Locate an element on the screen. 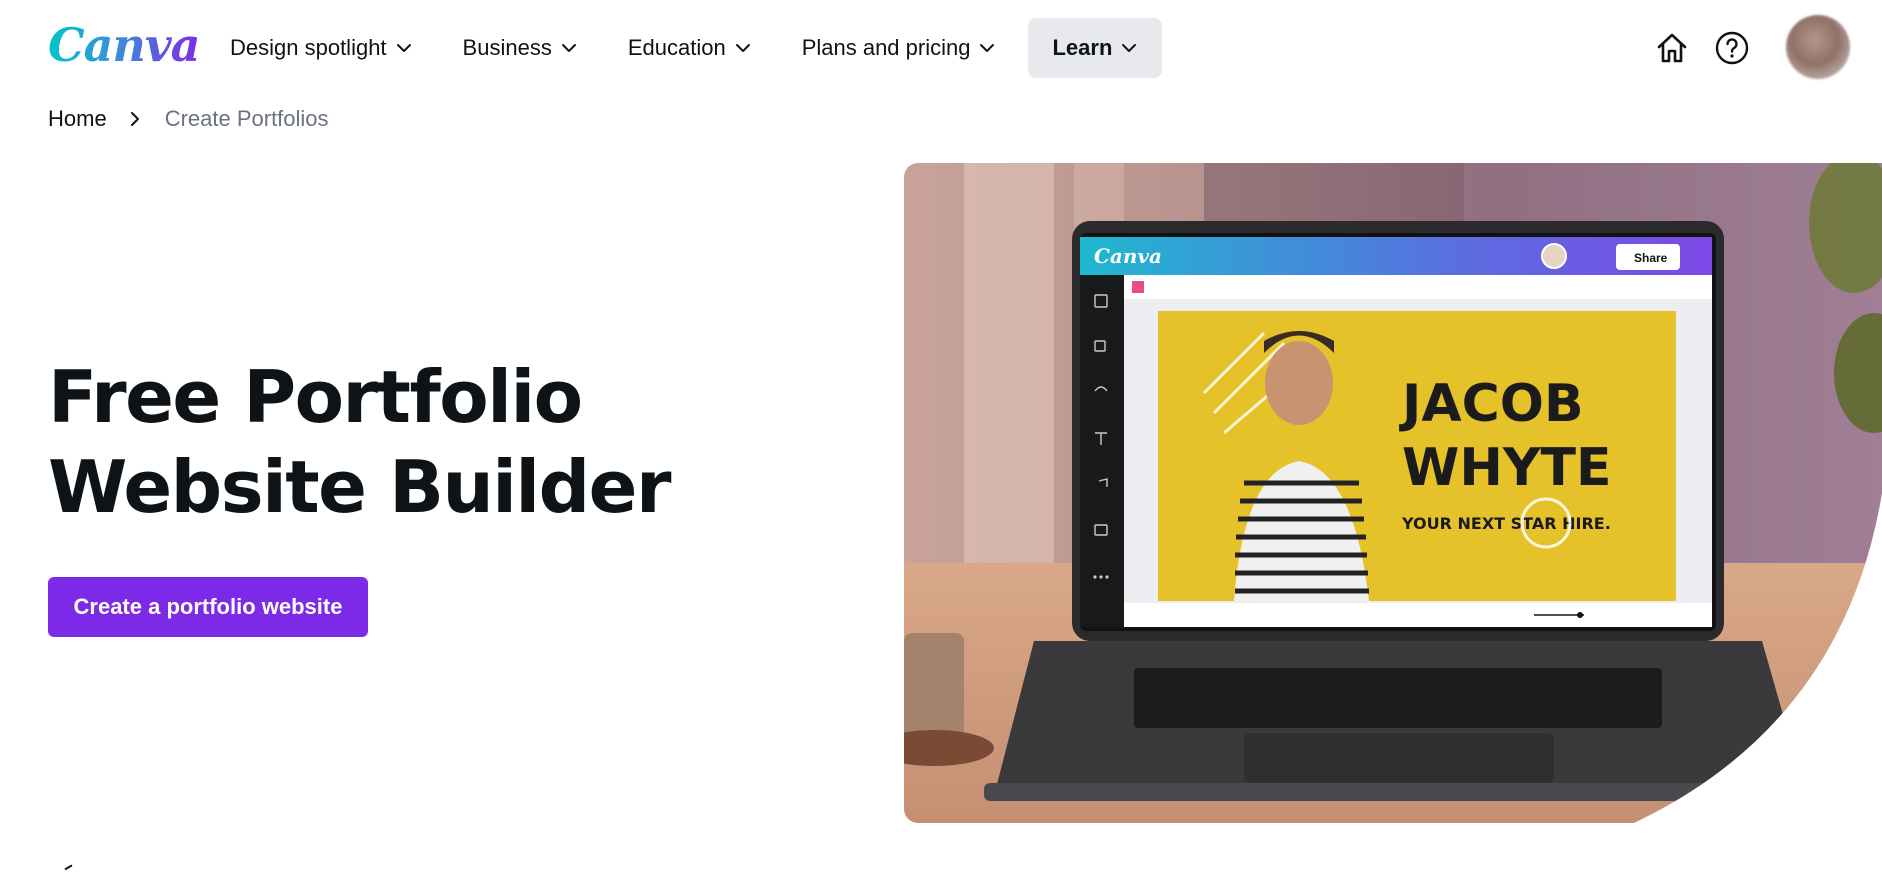  page-title: Free Portfolio Website Builder is located at coordinates (428, 442).